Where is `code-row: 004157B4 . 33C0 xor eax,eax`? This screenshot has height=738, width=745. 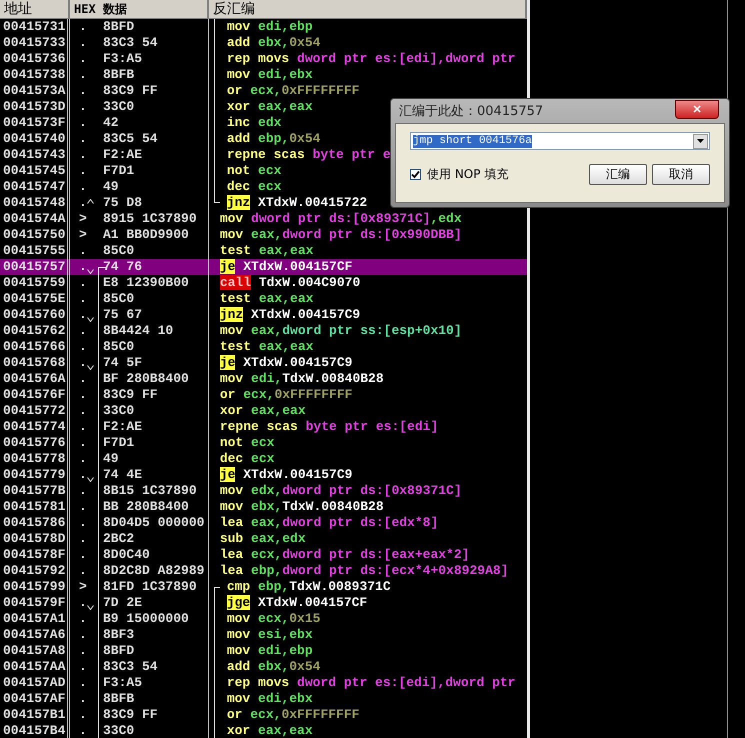 code-row: 004157B4 . 33C0 xor eax,eax is located at coordinates (263, 730).